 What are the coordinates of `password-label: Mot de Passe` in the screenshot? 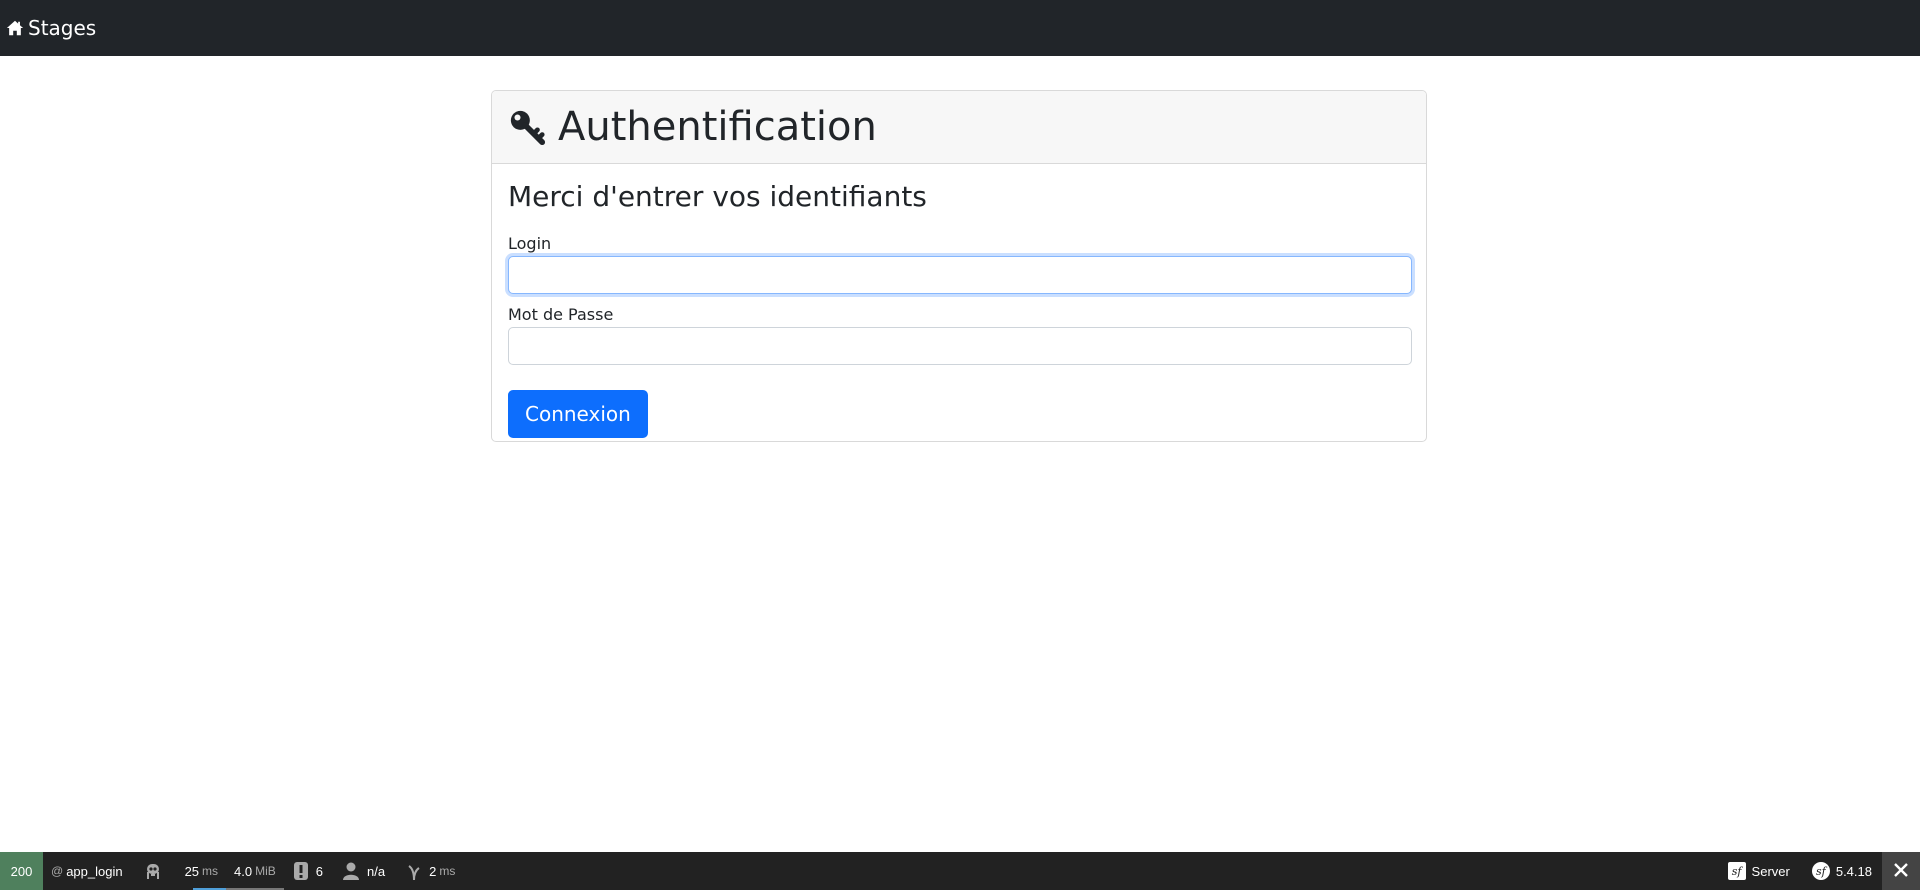 It's located at (561, 314).